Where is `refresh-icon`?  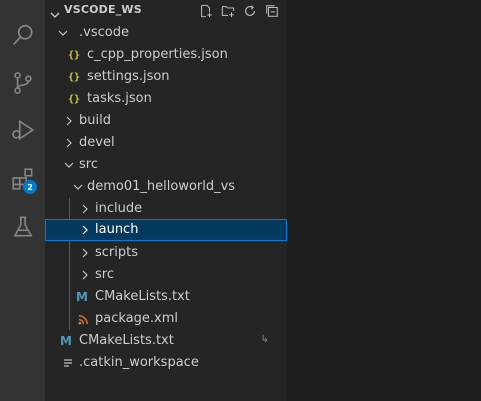 refresh-icon is located at coordinates (250, 11).